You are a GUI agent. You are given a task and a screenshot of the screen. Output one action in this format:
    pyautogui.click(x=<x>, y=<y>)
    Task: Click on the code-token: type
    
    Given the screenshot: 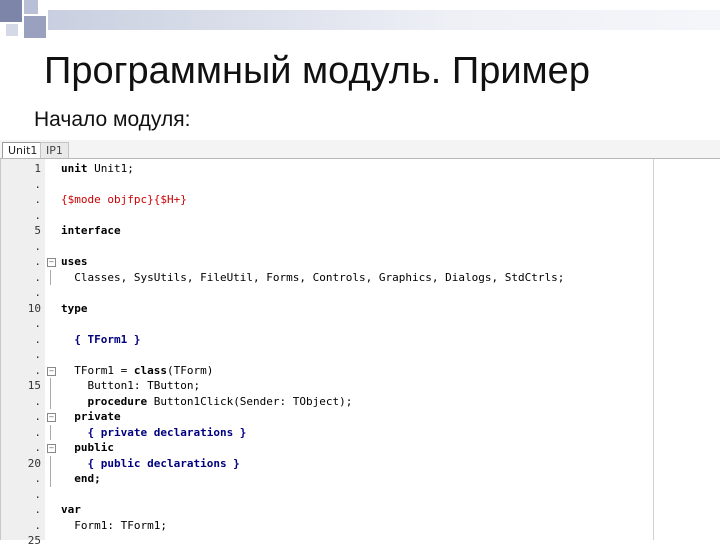 What is the action you would take?
    pyautogui.click(x=74, y=308)
    